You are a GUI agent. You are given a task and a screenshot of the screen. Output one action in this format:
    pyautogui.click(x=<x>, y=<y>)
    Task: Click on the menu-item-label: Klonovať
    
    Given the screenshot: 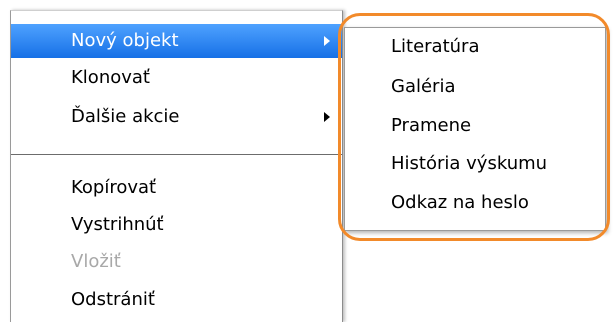 What is the action you would take?
    pyautogui.click(x=110, y=77)
    